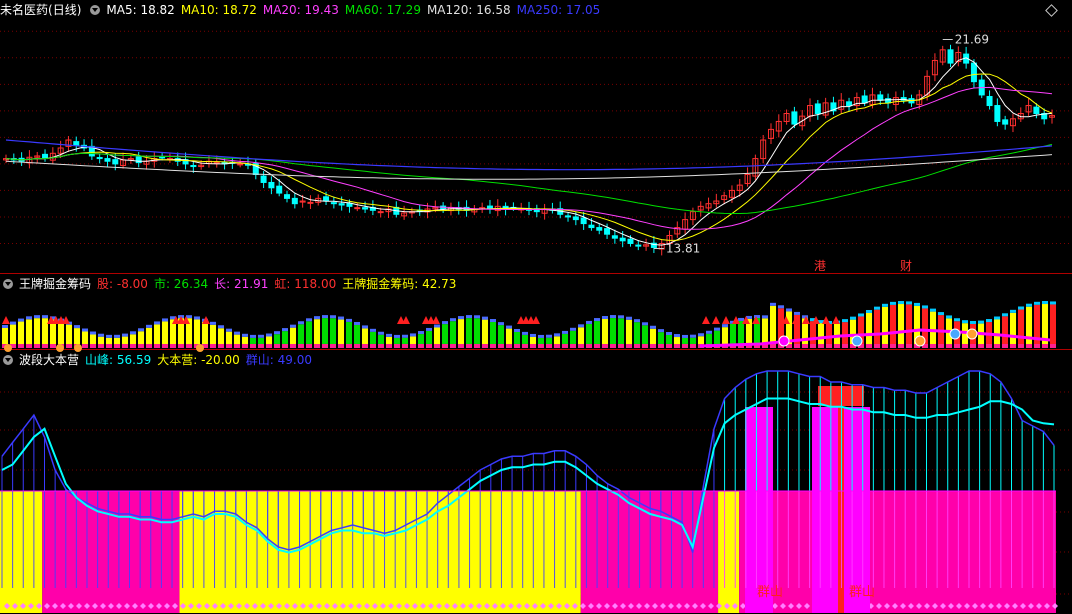 This screenshot has width=1072, height=614. What do you see at coordinates (906, 266) in the screenshot?
I see `event-mark: 财` at bounding box center [906, 266].